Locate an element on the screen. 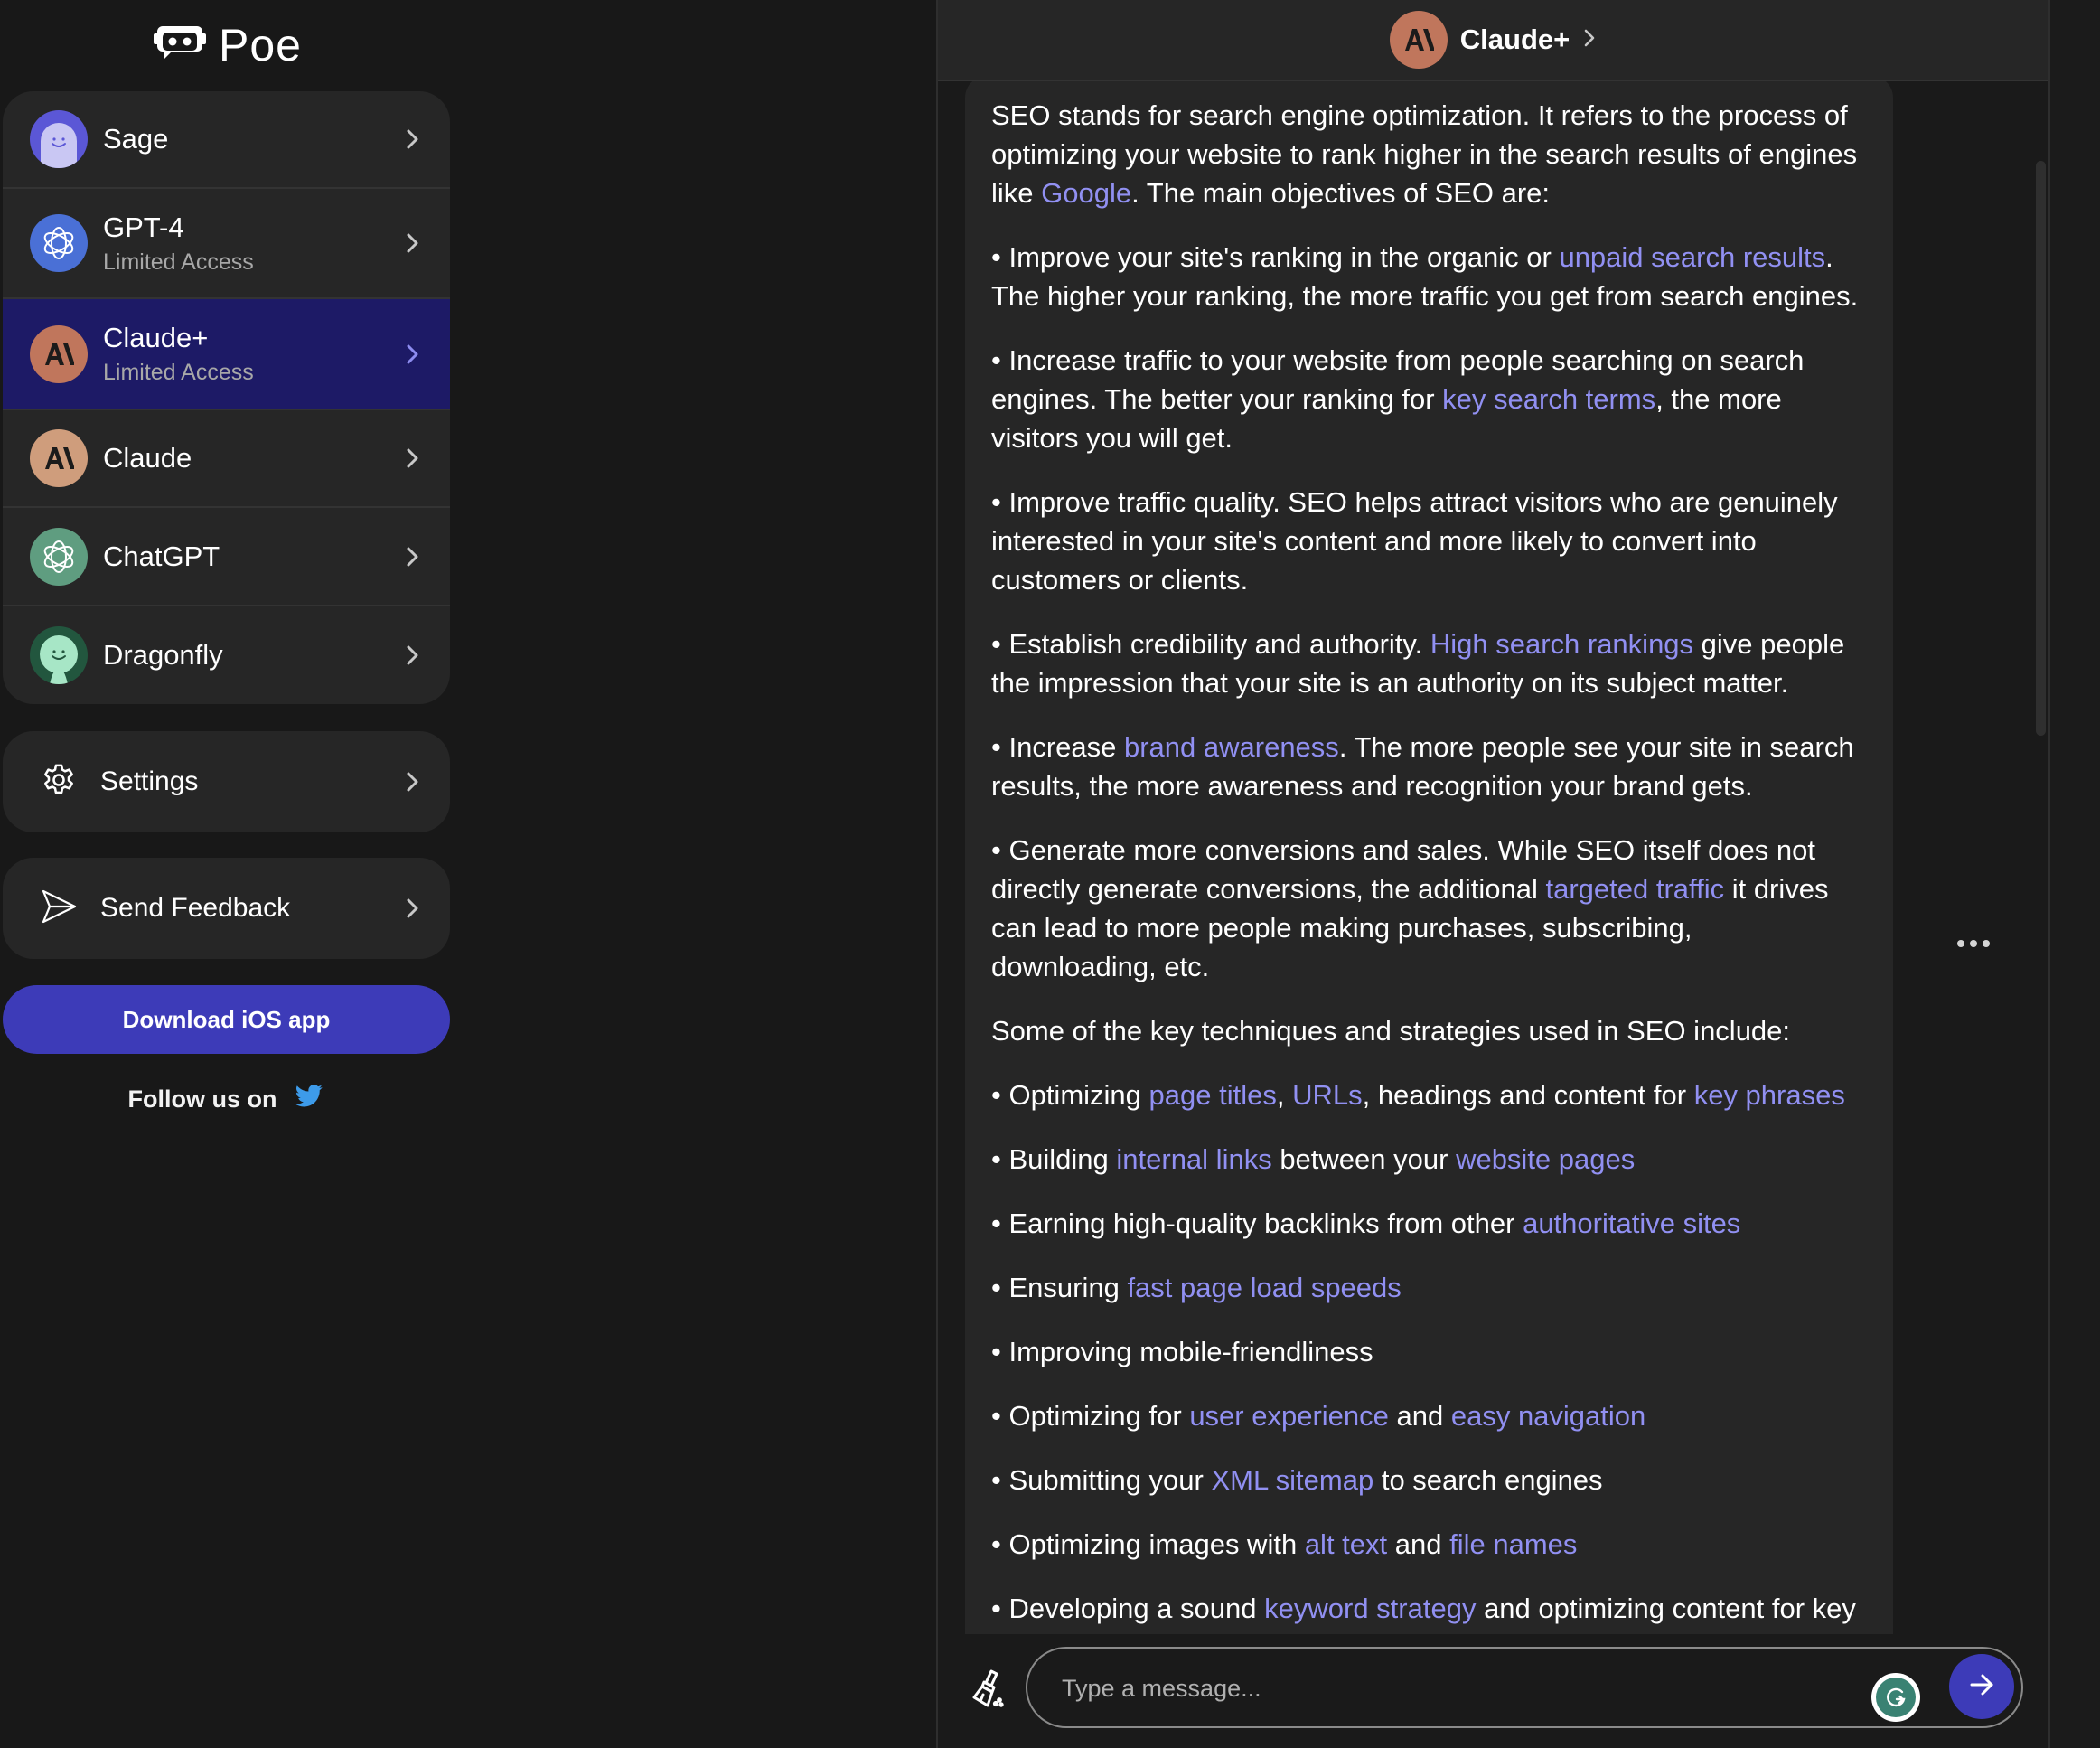 The image size is (2100, 1748). bot-name: Dragonfly is located at coordinates (163, 655).